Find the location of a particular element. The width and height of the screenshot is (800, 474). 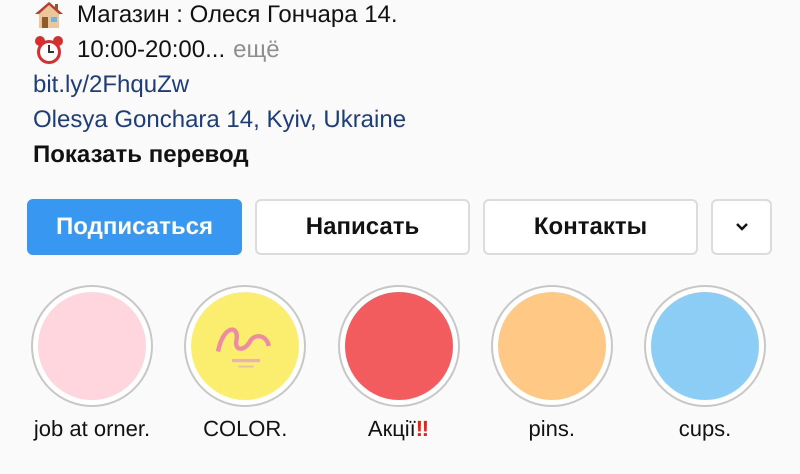

highlight-title: COLOR. is located at coordinates (245, 428).